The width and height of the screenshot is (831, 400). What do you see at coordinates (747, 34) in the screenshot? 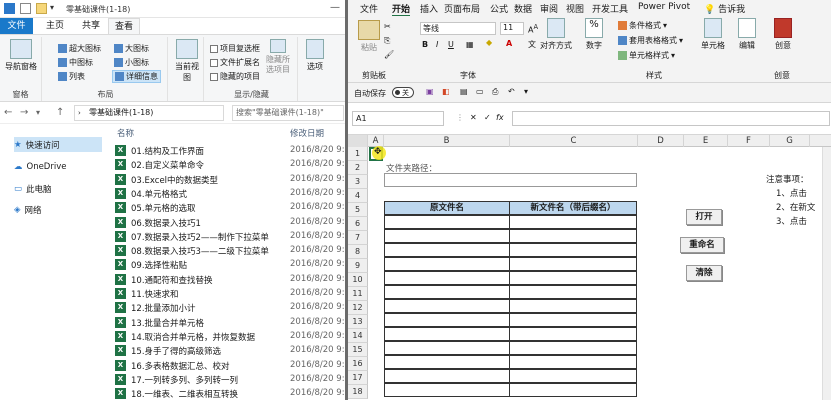
I see `editing-button: 编辑` at bounding box center [747, 34].